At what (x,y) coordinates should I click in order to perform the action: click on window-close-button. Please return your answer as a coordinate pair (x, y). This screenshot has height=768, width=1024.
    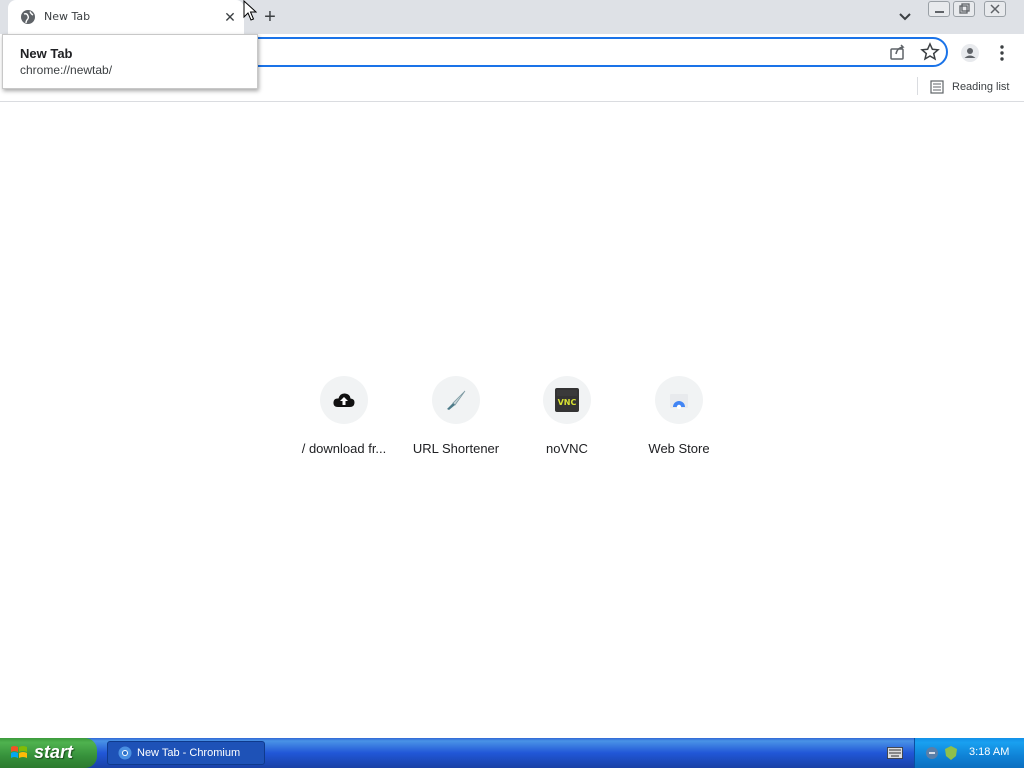
    Looking at the image, I should click on (995, 9).